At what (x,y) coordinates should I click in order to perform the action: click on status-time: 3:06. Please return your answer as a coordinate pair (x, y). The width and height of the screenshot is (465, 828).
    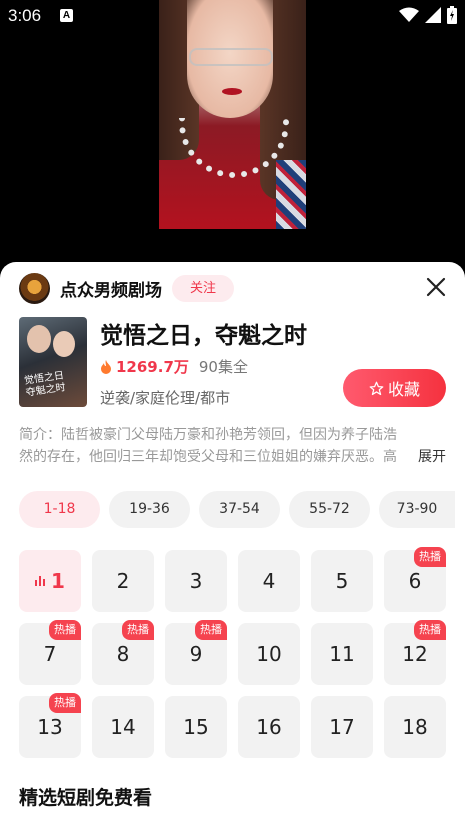
    Looking at the image, I should click on (25, 15).